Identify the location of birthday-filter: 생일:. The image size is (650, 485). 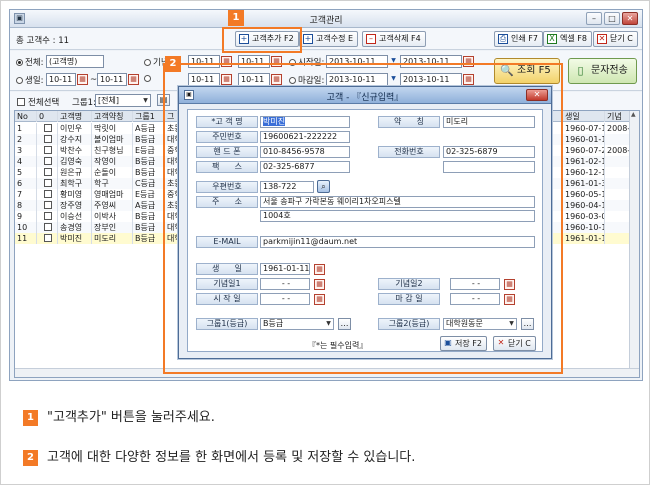
(30, 80).